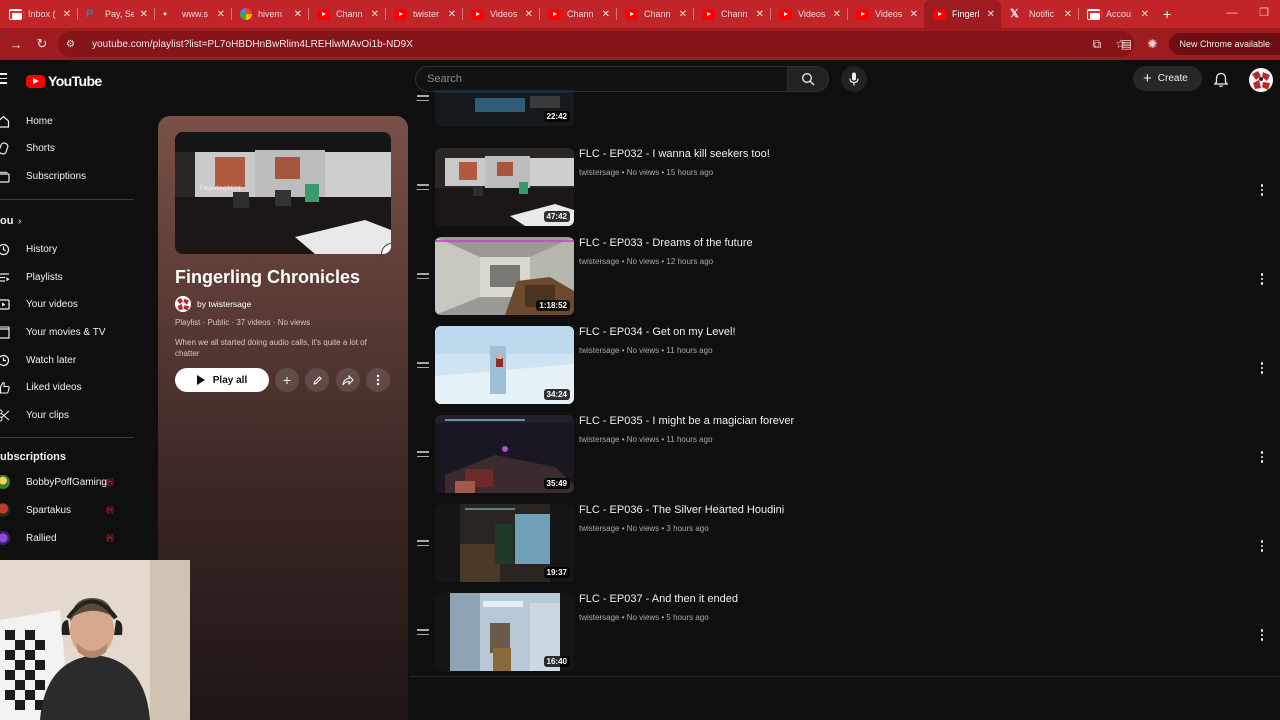 The width and height of the screenshot is (1280, 720). What do you see at coordinates (3, 78) in the screenshot?
I see `menu-icon` at bounding box center [3, 78].